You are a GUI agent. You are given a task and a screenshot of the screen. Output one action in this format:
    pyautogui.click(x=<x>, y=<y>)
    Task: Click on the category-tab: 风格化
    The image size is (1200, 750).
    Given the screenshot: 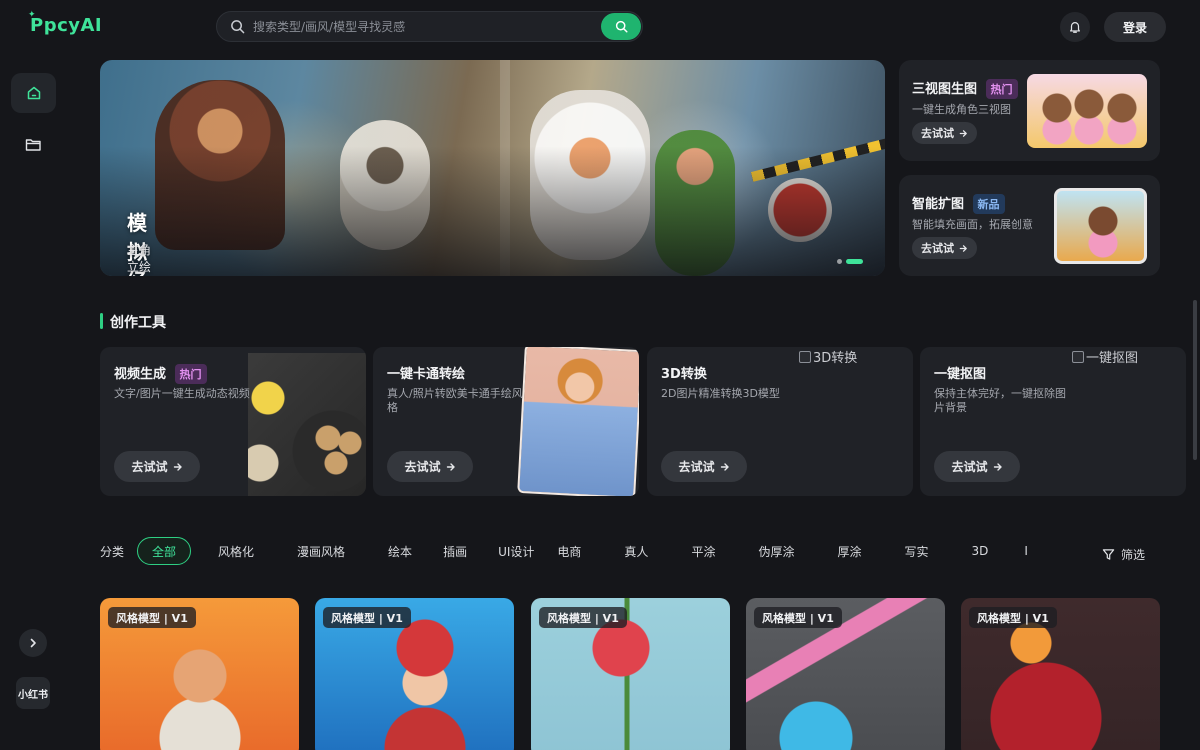 What is the action you would take?
    pyautogui.click(x=236, y=551)
    